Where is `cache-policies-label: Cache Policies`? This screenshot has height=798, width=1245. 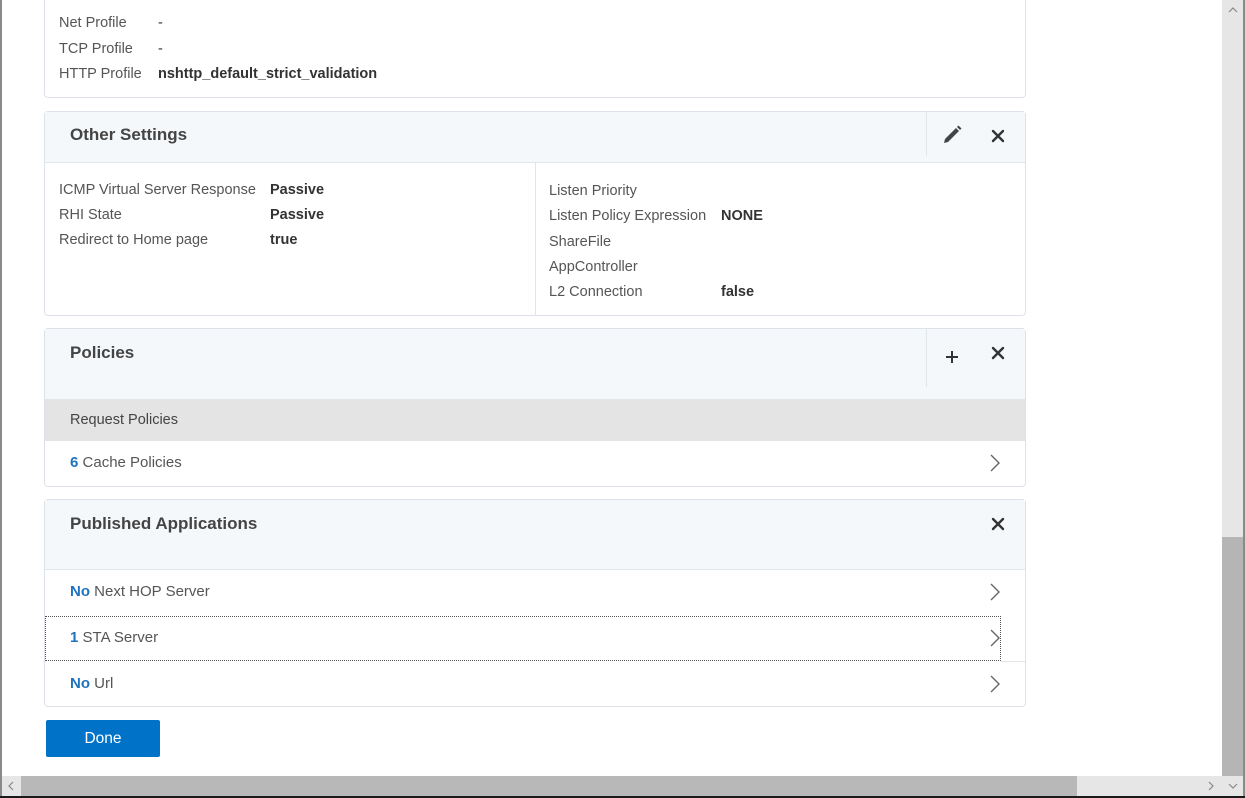 cache-policies-label: Cache Policies is located at coordinates (132, 462).